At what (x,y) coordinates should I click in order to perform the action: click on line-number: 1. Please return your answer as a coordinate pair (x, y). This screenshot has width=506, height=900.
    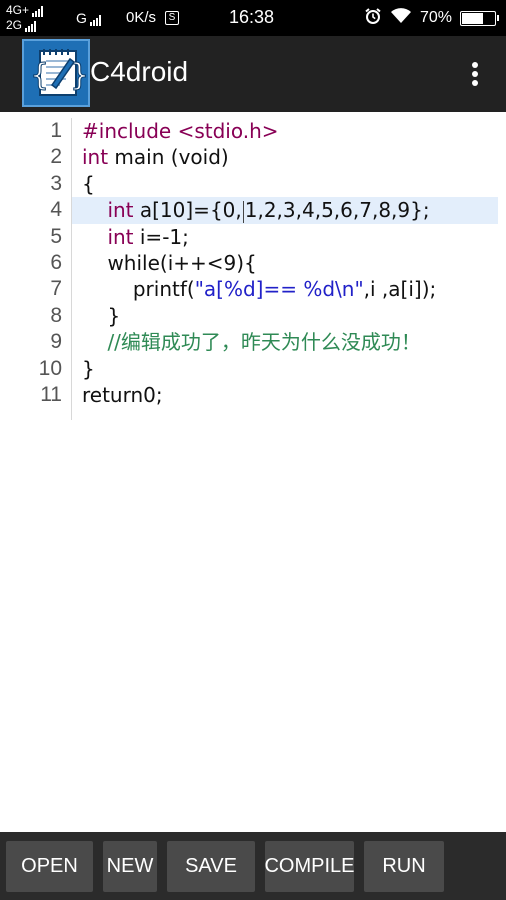
    Looking at the image, I should click on (56, 130).